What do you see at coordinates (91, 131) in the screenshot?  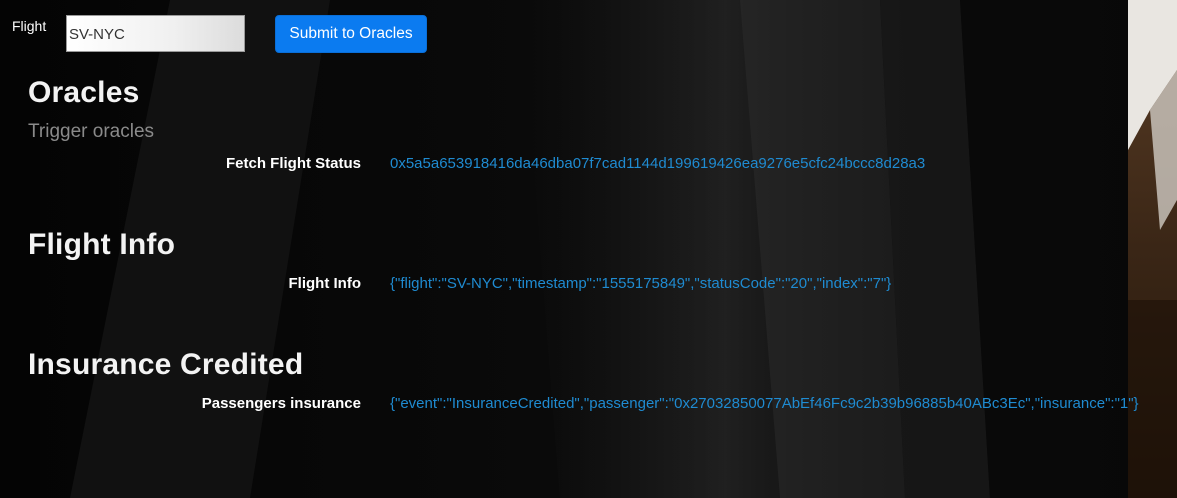 I see `oracles-section-subtitle: Trigger oracles` at bounding box center [91, 131].